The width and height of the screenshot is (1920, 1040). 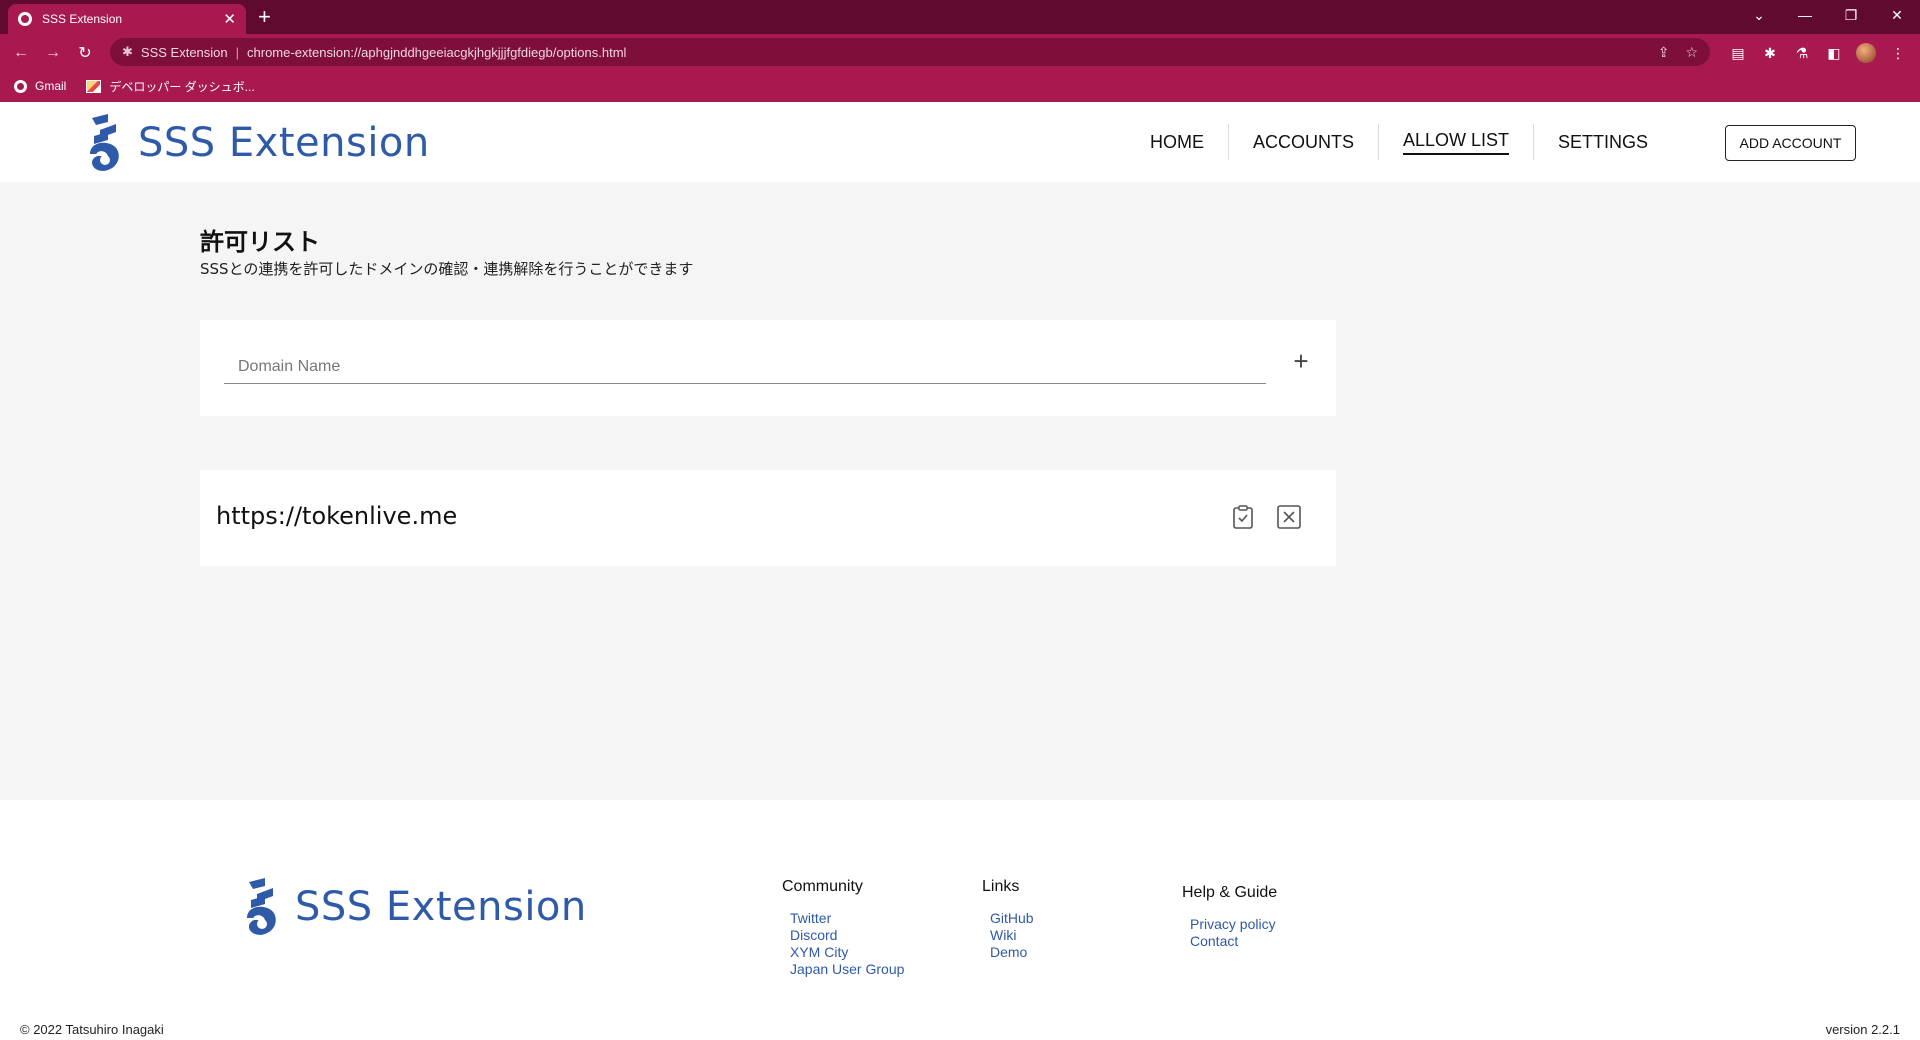 What do you see at coordinates (1866, 53) in the screenshot?
I see `profile-avatar` at bounding box center [1866, 53].